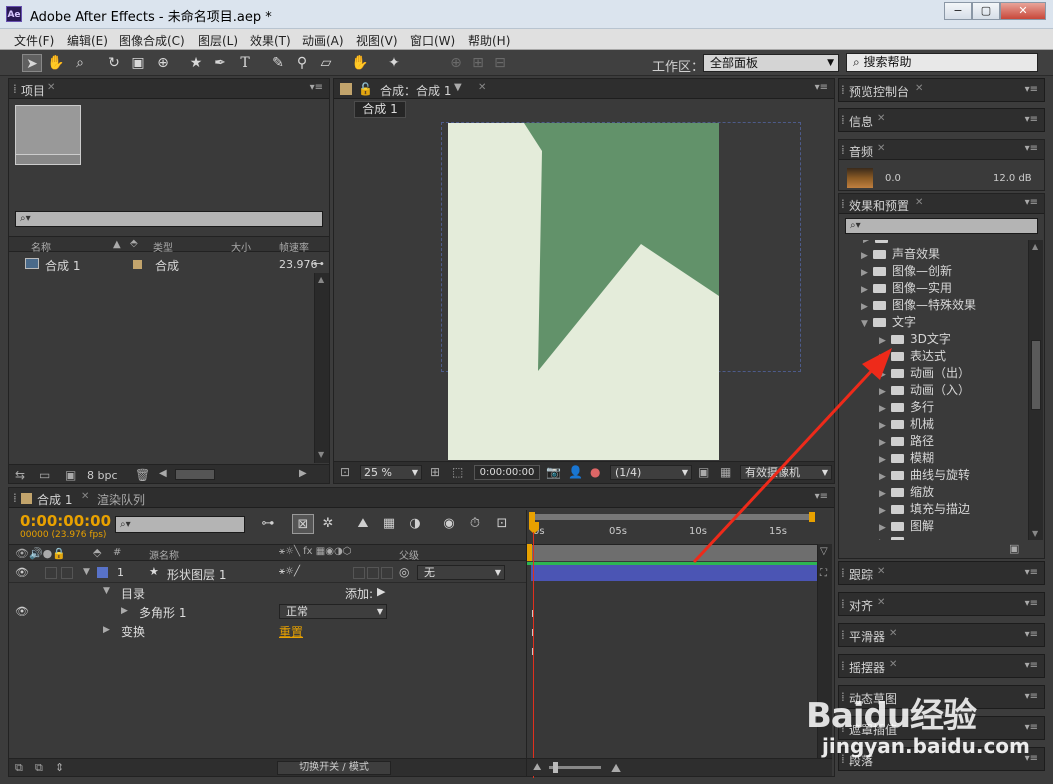  What do you see at coordinates (326, 63) in the screenshot?
I see `eraser-tool-icon: ▱` at bounding box center [326, 63].